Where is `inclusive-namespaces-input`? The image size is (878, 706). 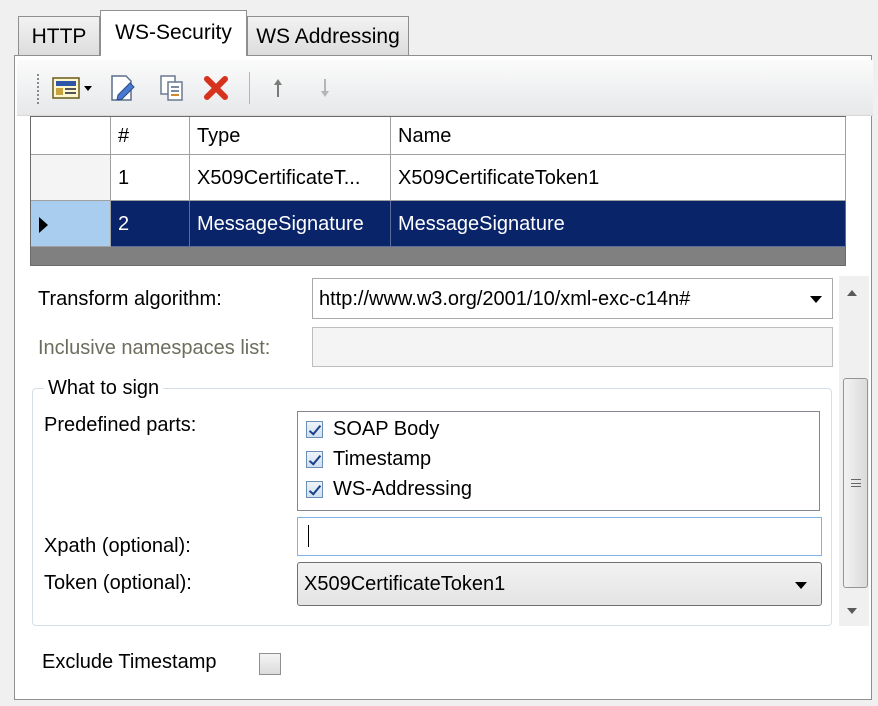 inclusive-namespaces-input is located at coordinates (572, 347).